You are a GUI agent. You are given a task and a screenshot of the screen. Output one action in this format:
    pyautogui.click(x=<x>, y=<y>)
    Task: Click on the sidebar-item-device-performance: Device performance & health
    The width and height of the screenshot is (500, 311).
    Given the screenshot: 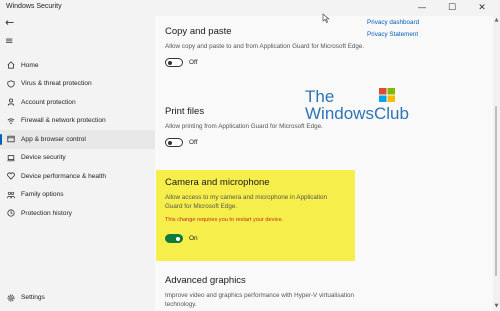 What is the action you would take?
    pyautogui.click(x=77, y=176)
    